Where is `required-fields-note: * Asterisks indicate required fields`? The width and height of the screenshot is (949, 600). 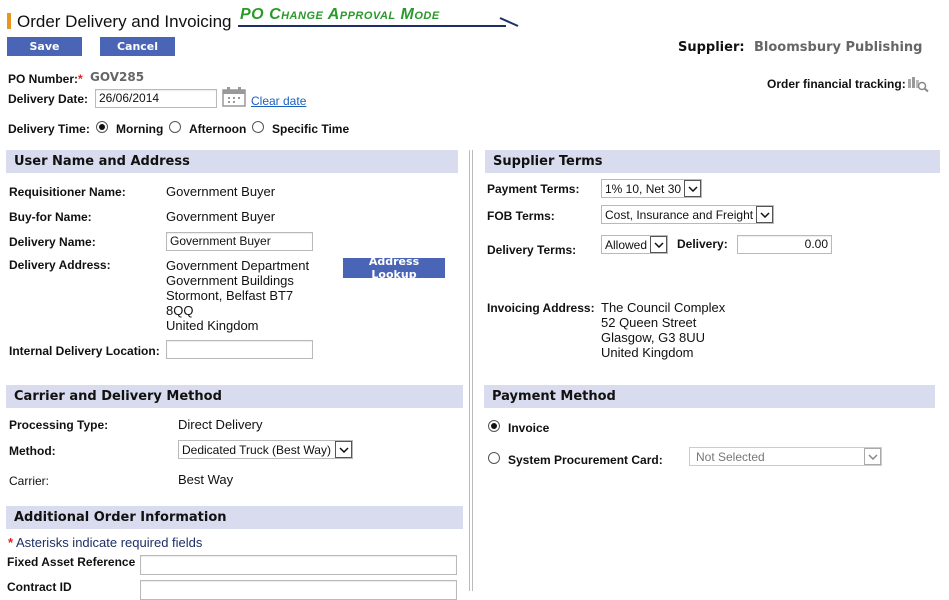 required-fields-note: * Asterisks indicate required fields is located at coordinates (105, 542).